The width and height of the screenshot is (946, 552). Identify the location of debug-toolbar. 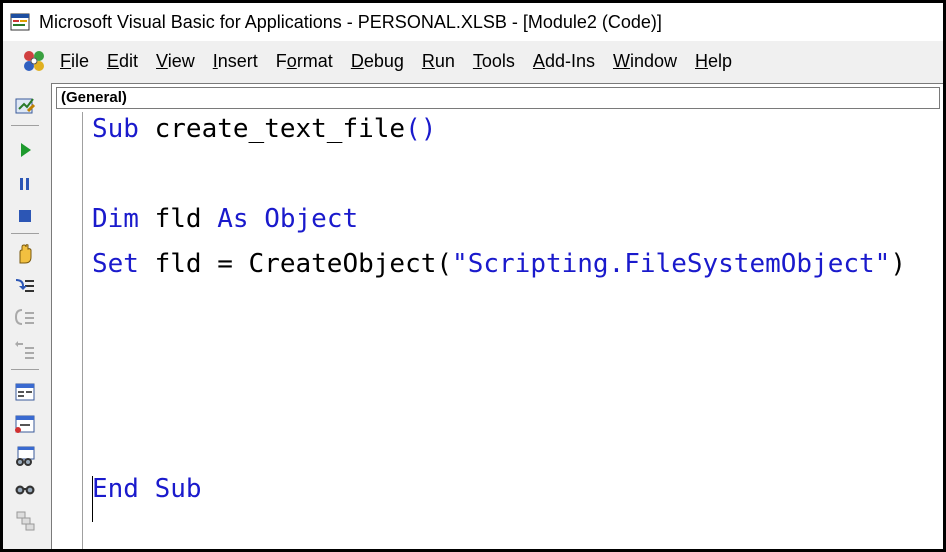
(25, 316).